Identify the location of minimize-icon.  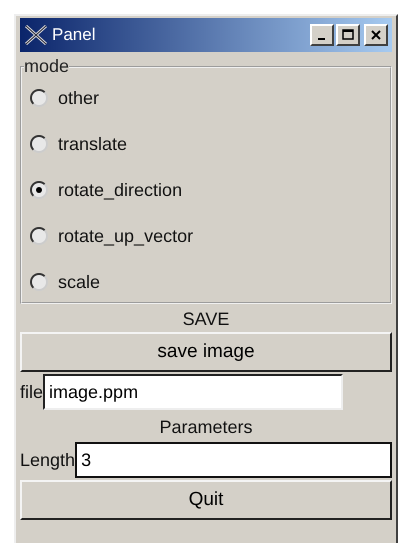
(321, 39).